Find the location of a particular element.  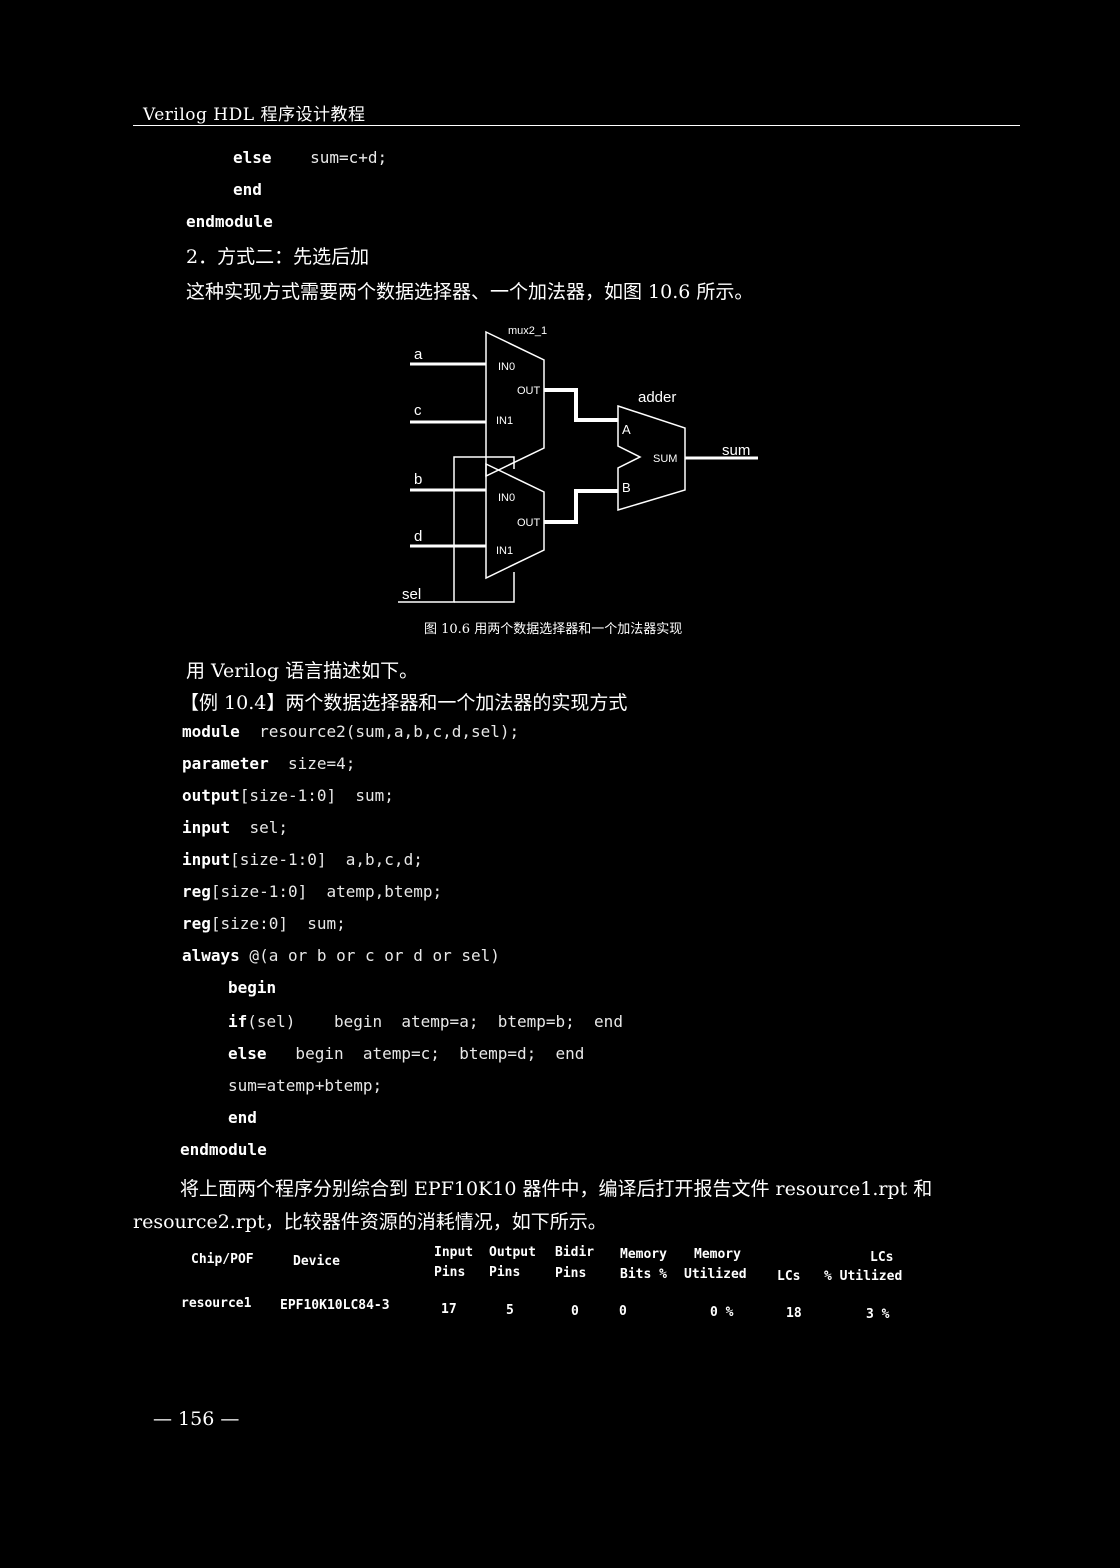

code-line: else sum=c+d; is located at coordinates (310, 157).